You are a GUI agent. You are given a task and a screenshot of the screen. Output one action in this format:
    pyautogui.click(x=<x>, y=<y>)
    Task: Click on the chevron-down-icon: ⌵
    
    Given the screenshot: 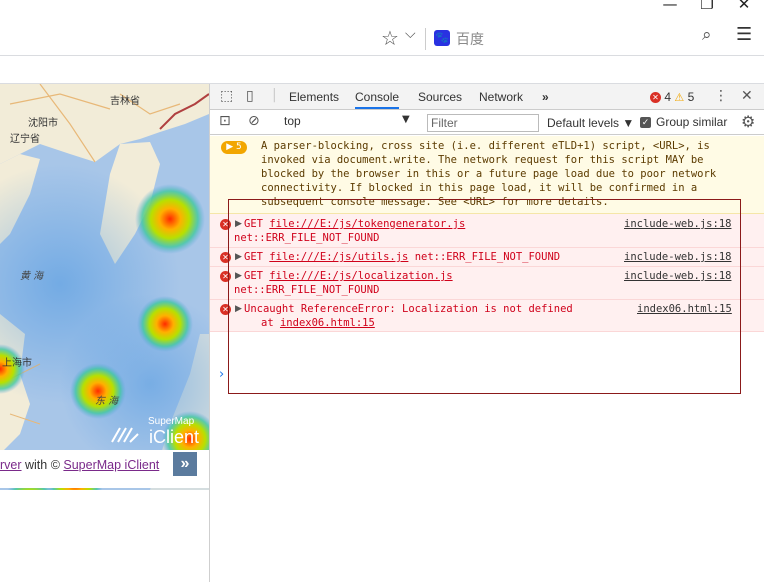 What is the action you would take?
    pyautogui.click(x=410, y=34)
    